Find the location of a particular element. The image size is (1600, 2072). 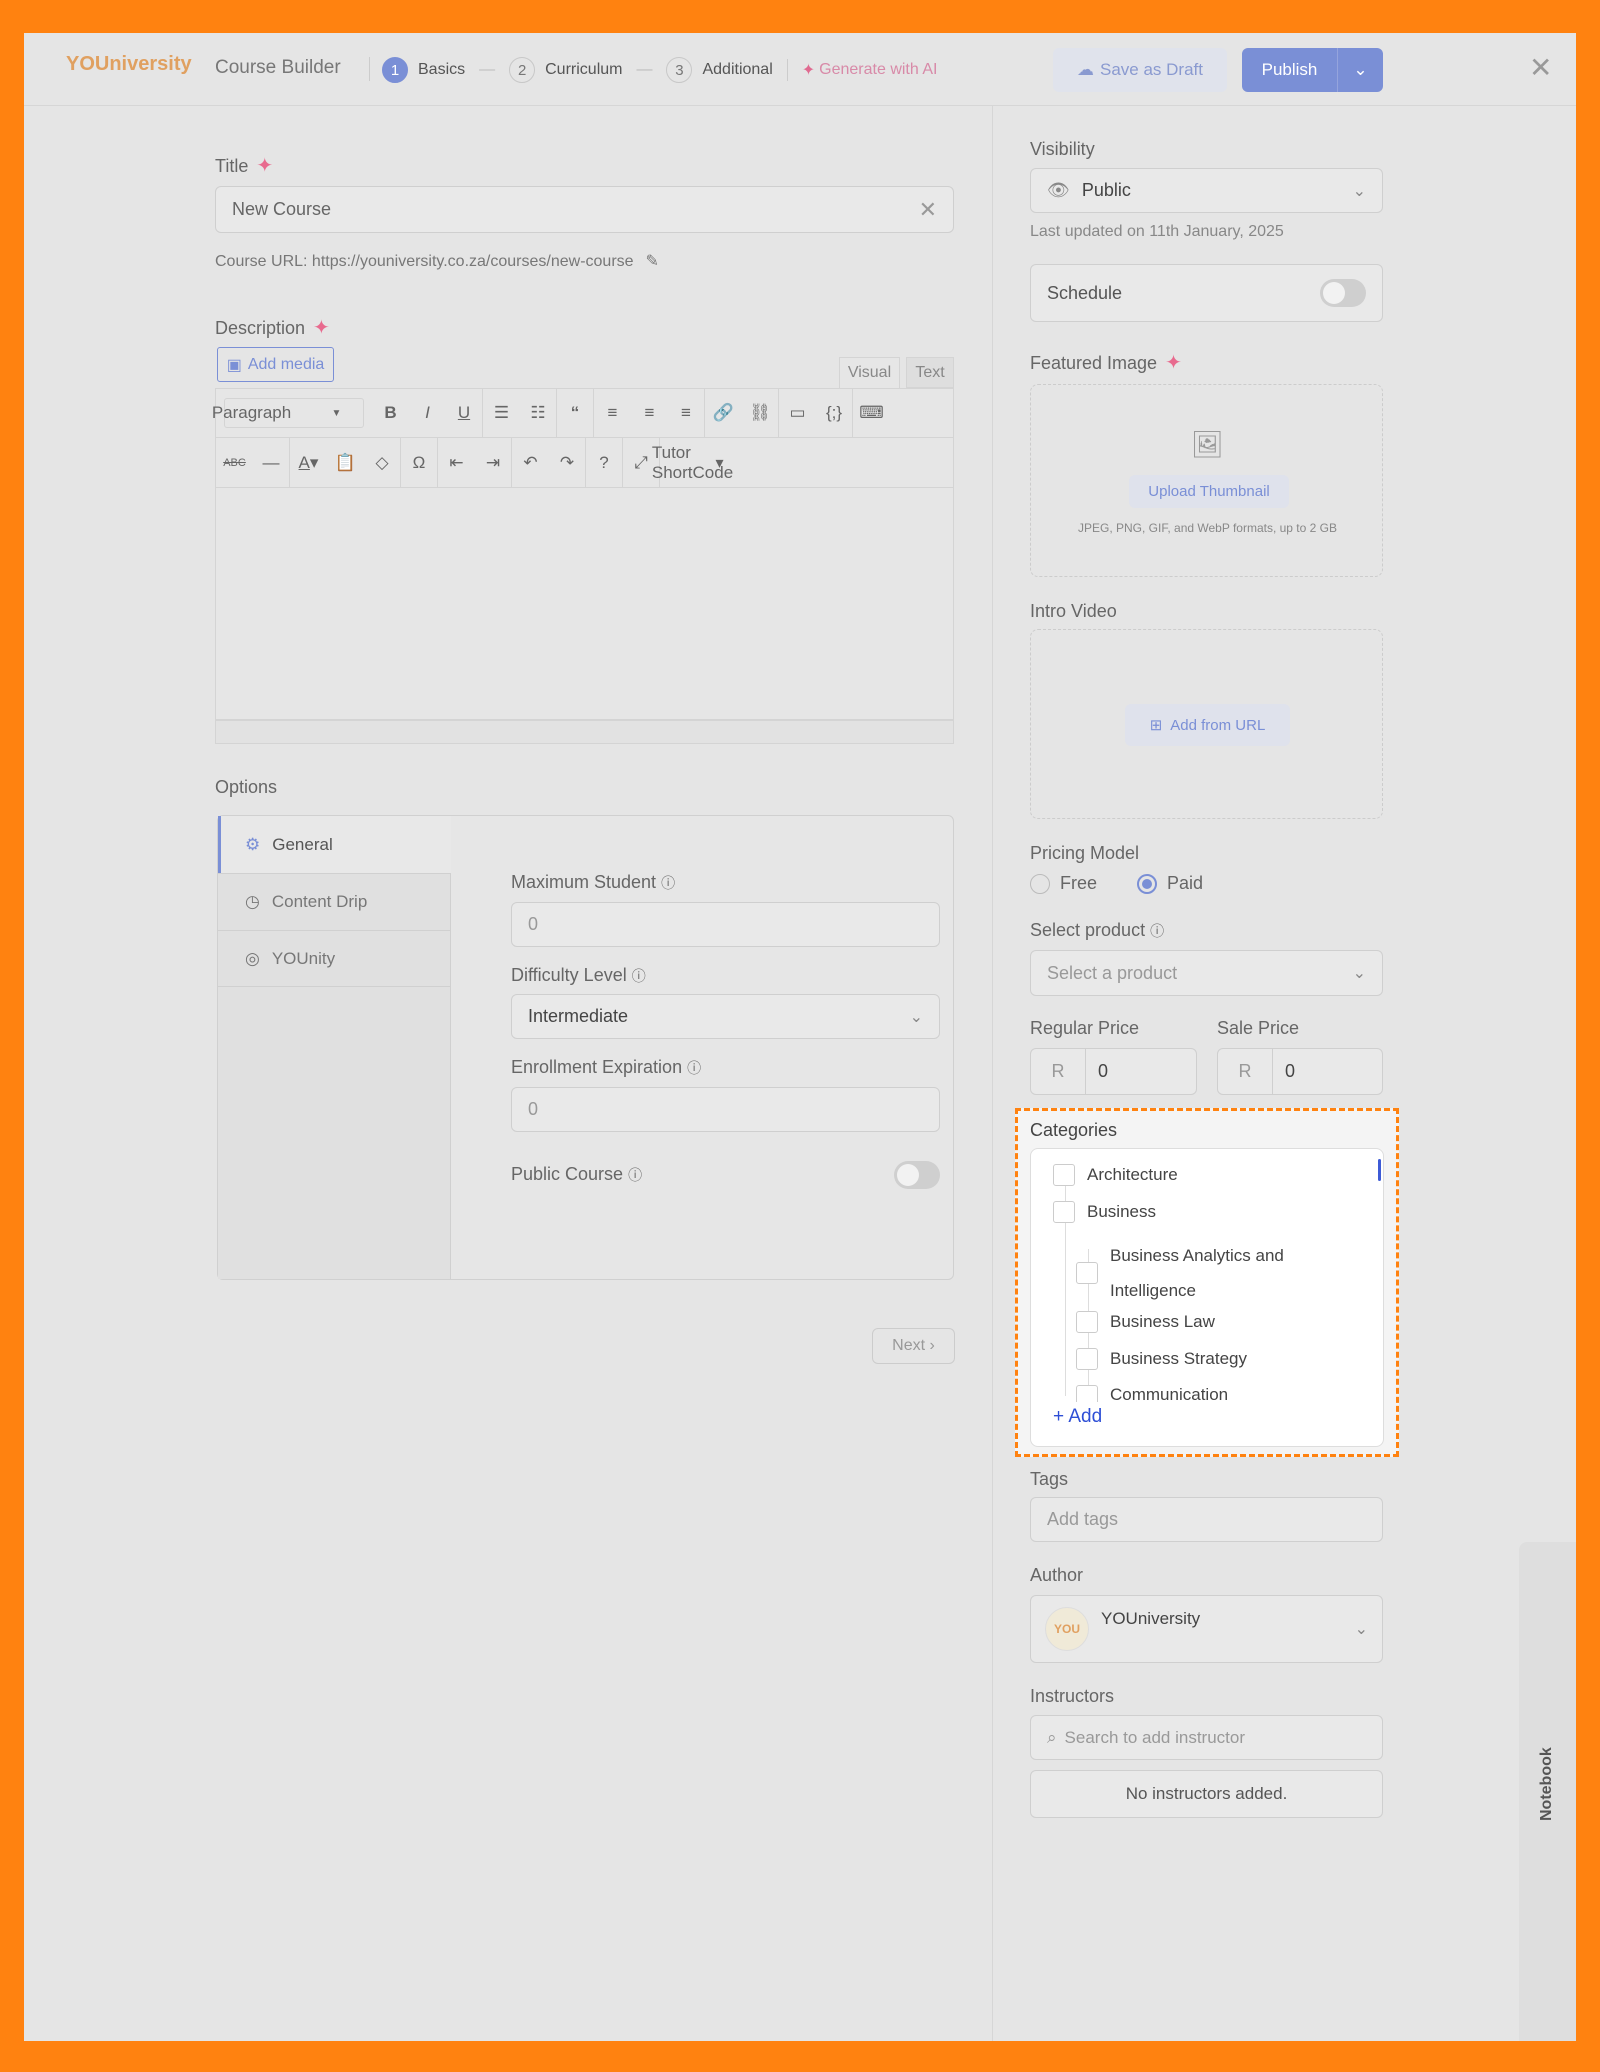

category-architecture: Architecture is located at coordinates (1115, 1175).